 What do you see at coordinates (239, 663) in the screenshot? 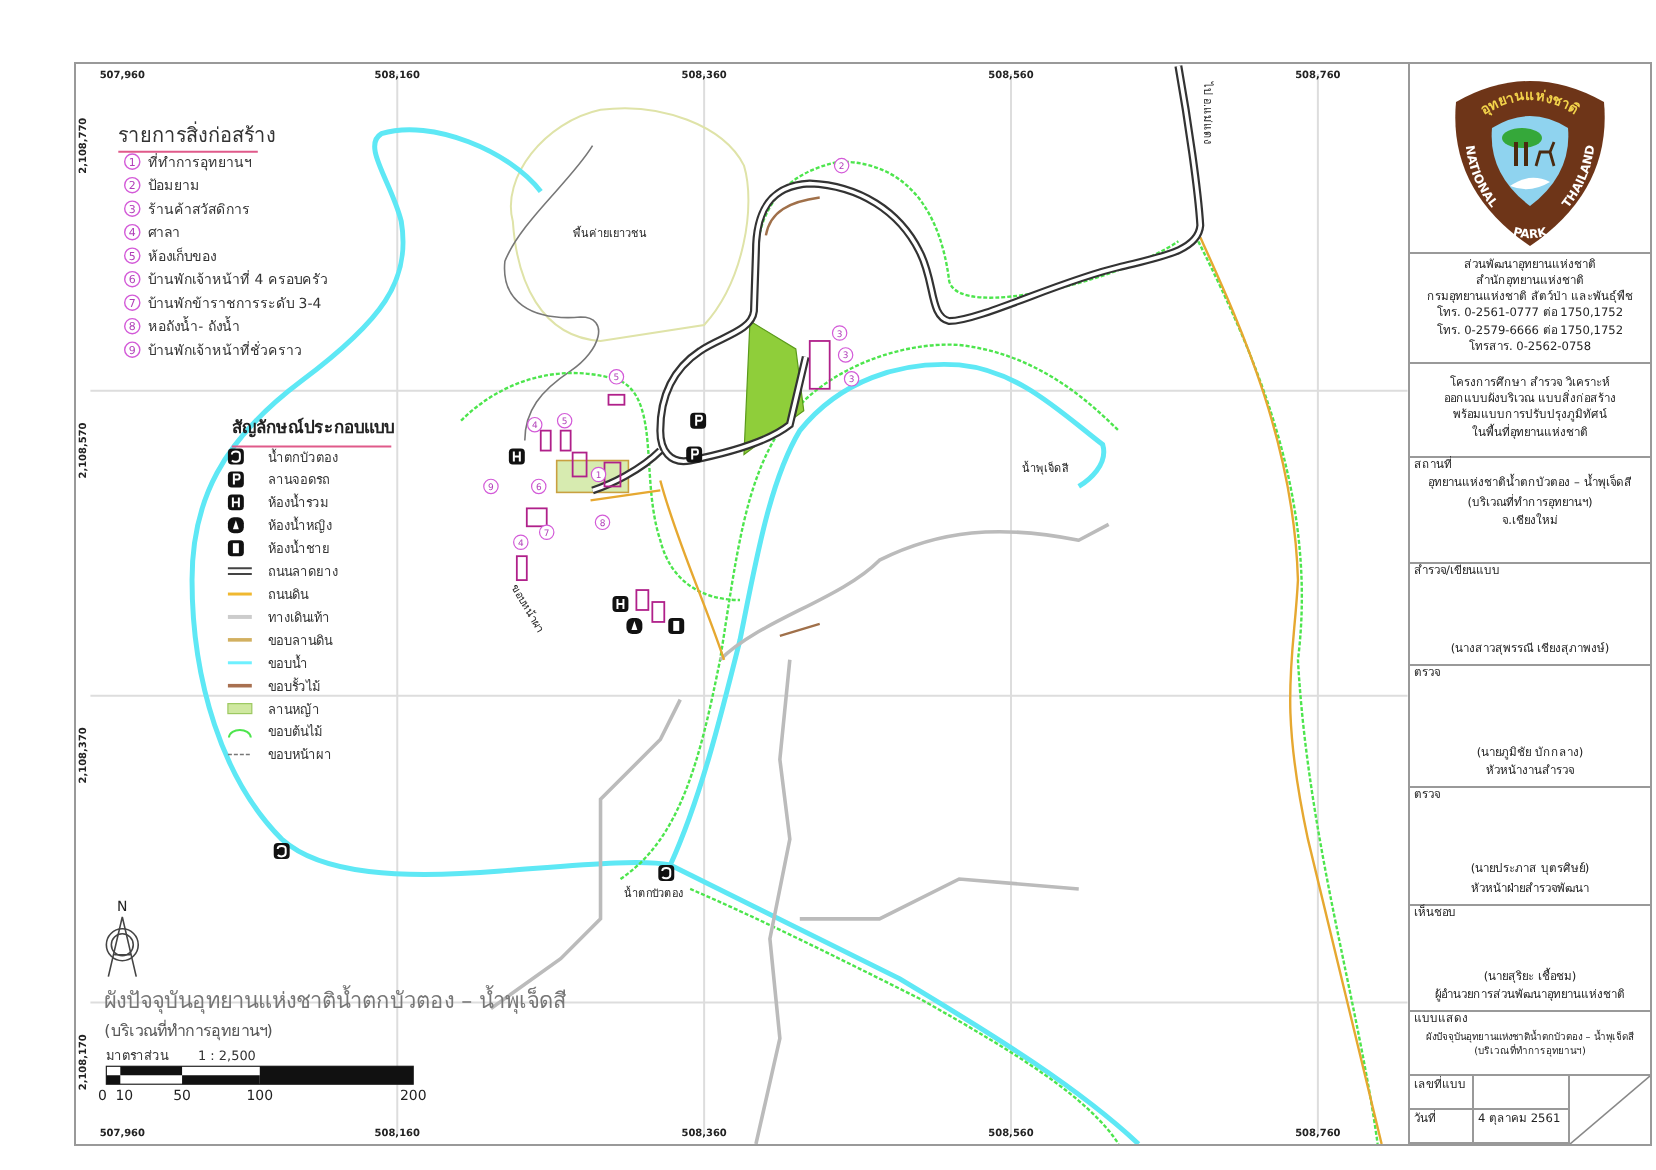
I see `water-edge-symbol` at bounding box center [239, 663].